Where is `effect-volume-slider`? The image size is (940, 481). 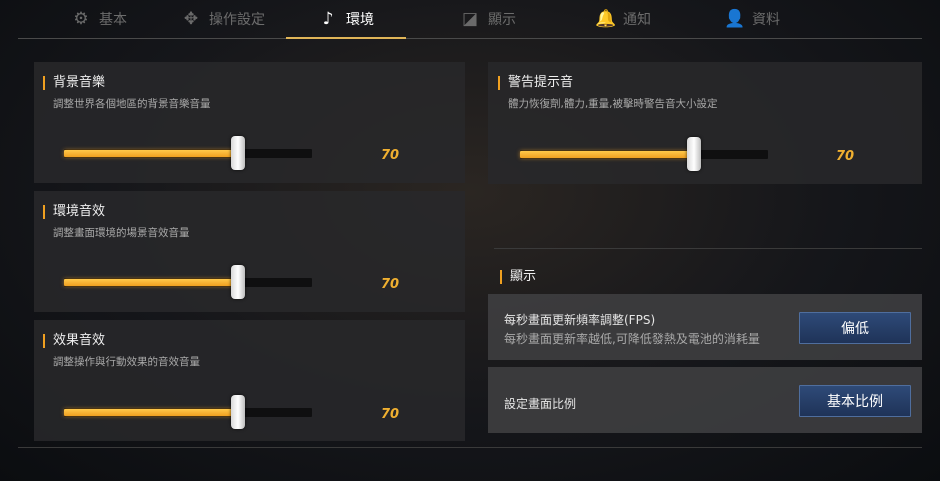
effect-volume-slider is located at coordinates (188, 412).